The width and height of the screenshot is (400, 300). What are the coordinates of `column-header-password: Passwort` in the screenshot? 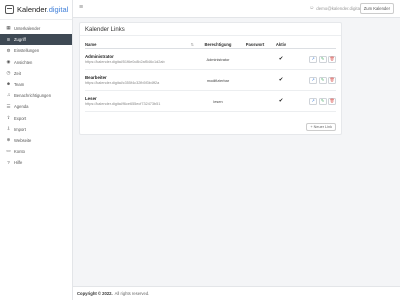 It's located at (255, 44).